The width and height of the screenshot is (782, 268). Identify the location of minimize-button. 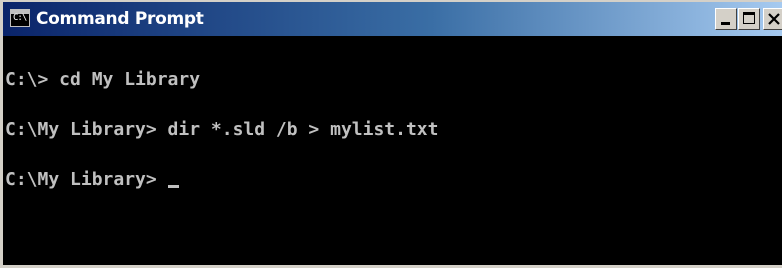
(726, 19).